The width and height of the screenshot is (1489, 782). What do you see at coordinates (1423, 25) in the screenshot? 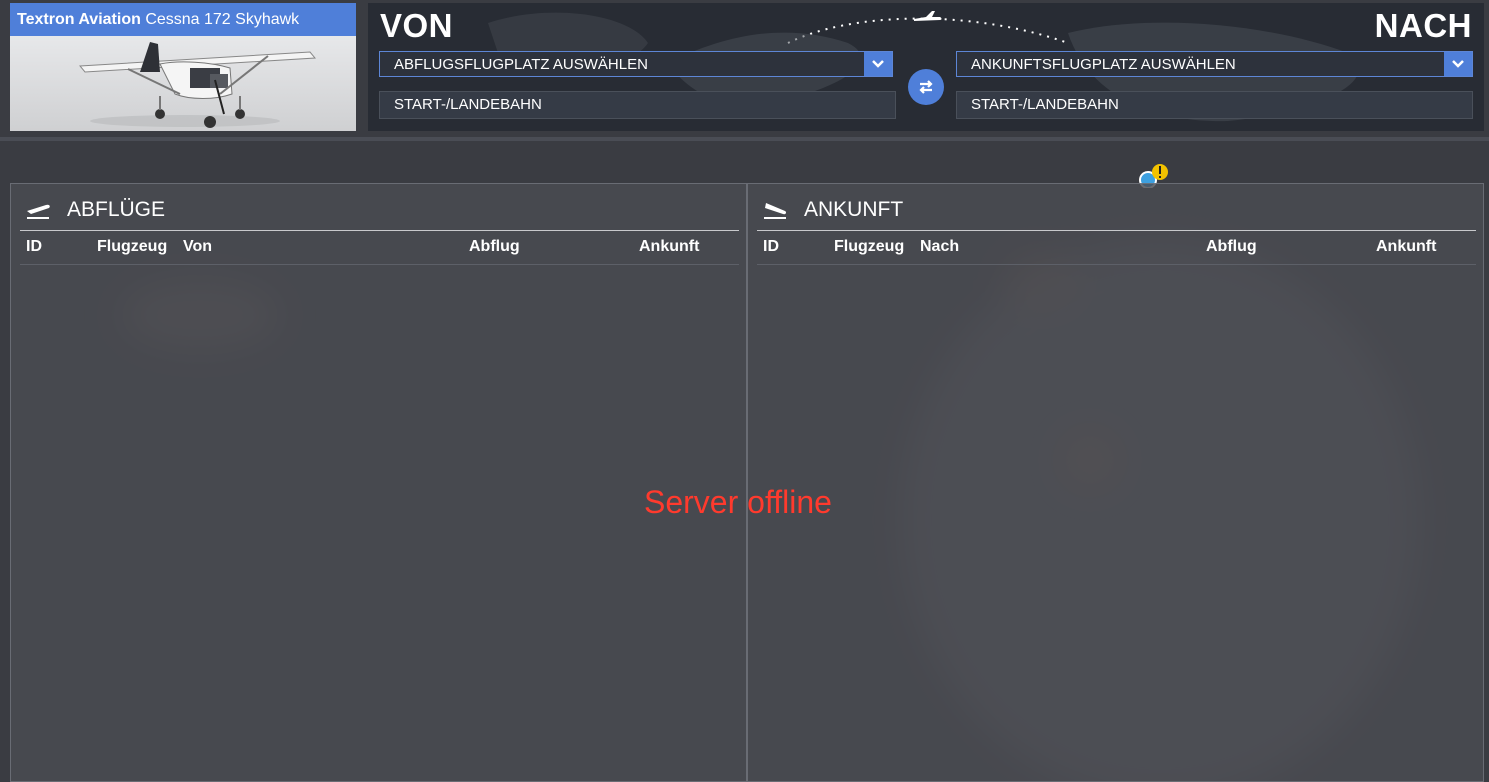
I see `to-label: NACH` at bounding box center [1423, 25].